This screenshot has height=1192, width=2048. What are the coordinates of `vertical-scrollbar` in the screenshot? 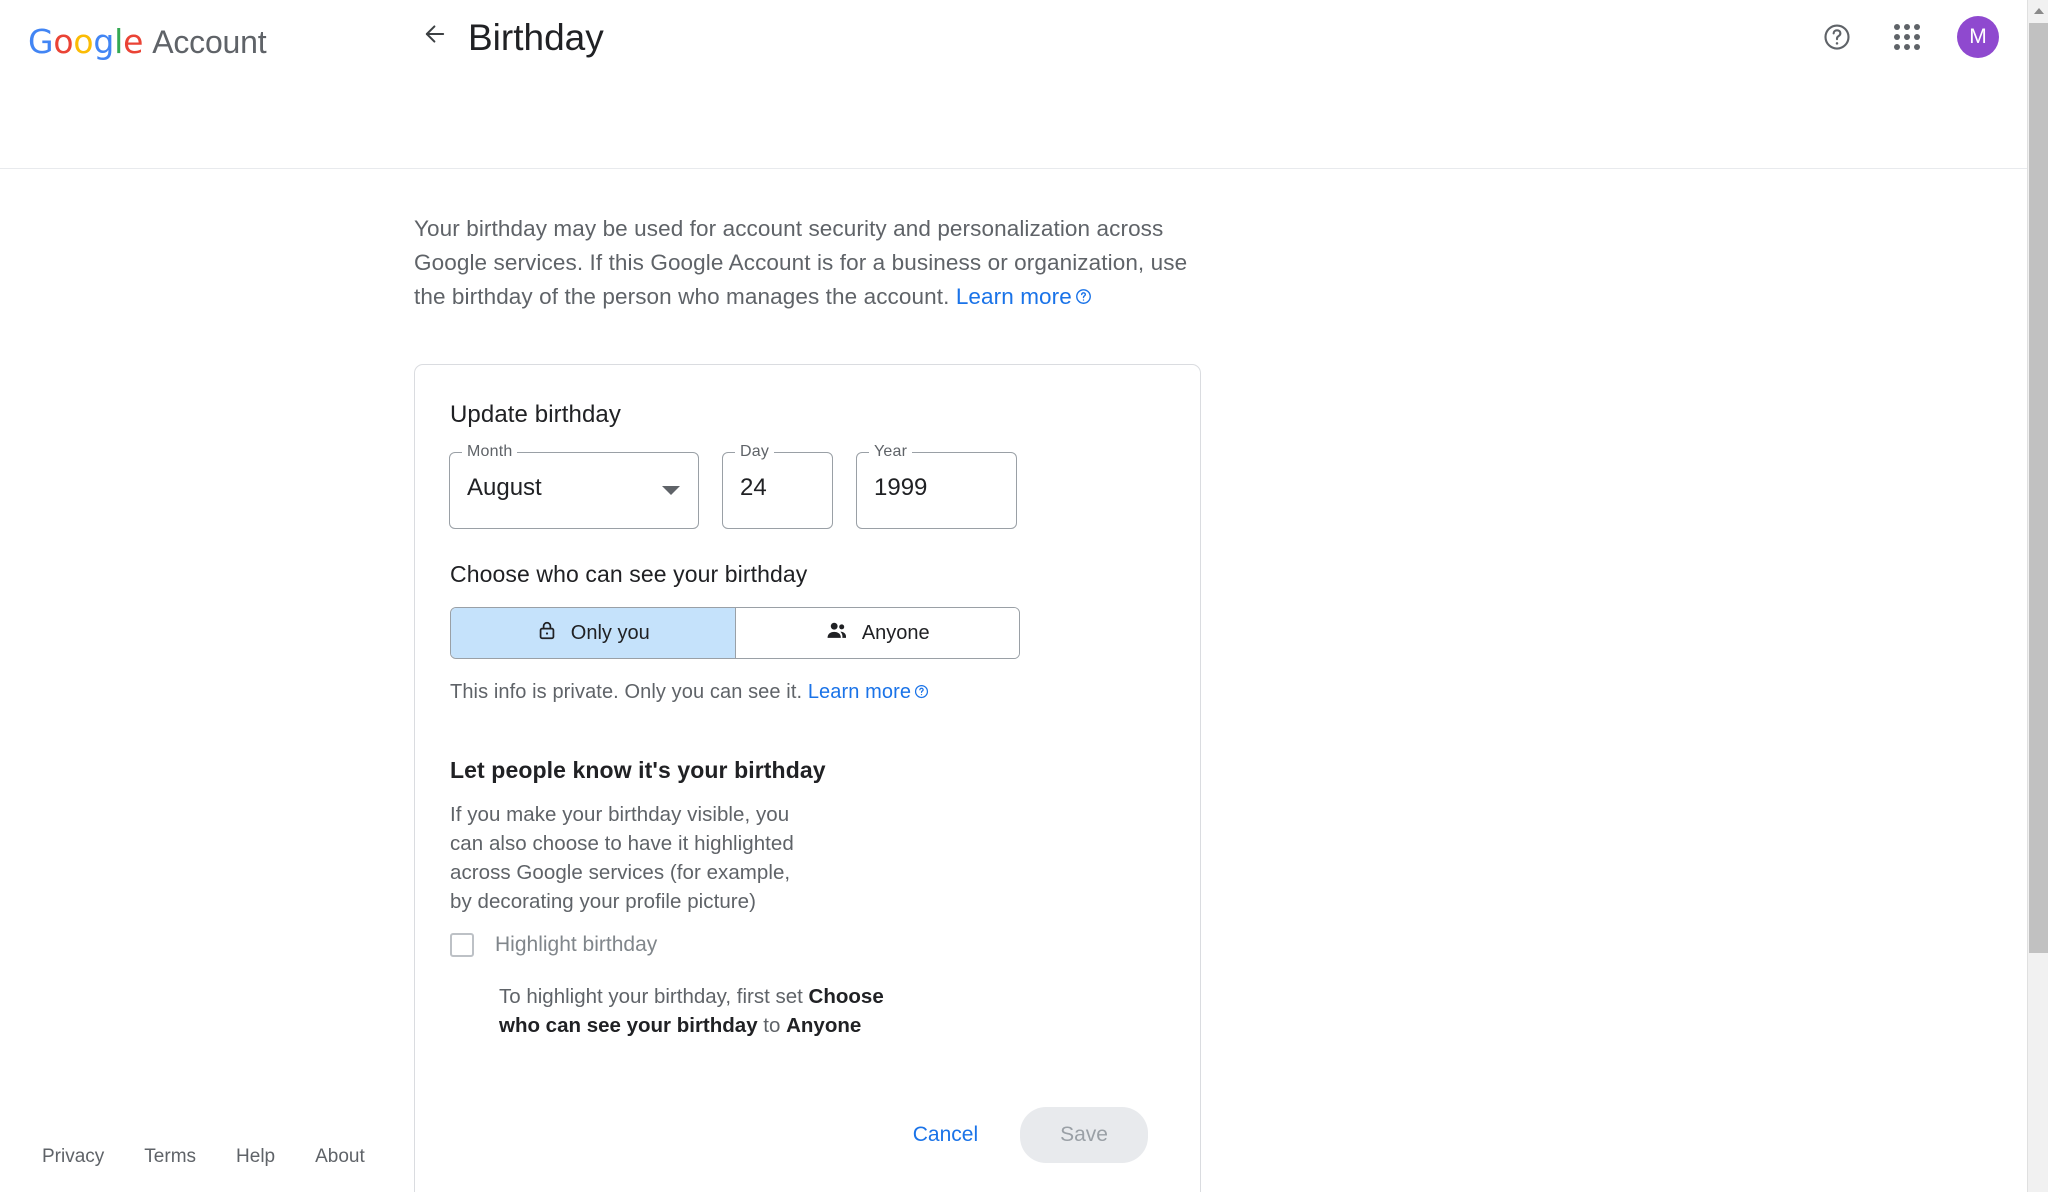 It's located at (2037, 596).